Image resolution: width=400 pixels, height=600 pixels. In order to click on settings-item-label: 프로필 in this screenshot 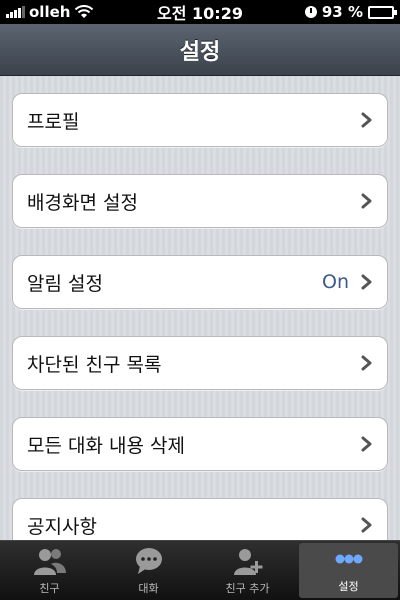, I will do `click(53, 121)`.